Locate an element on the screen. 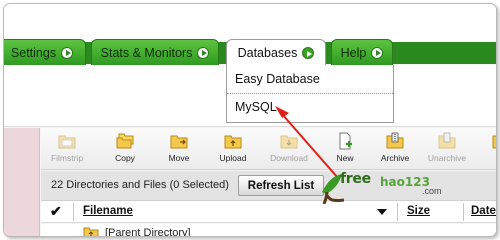  menu-item-mysql: MySQL is located at coordinates (256, 107).